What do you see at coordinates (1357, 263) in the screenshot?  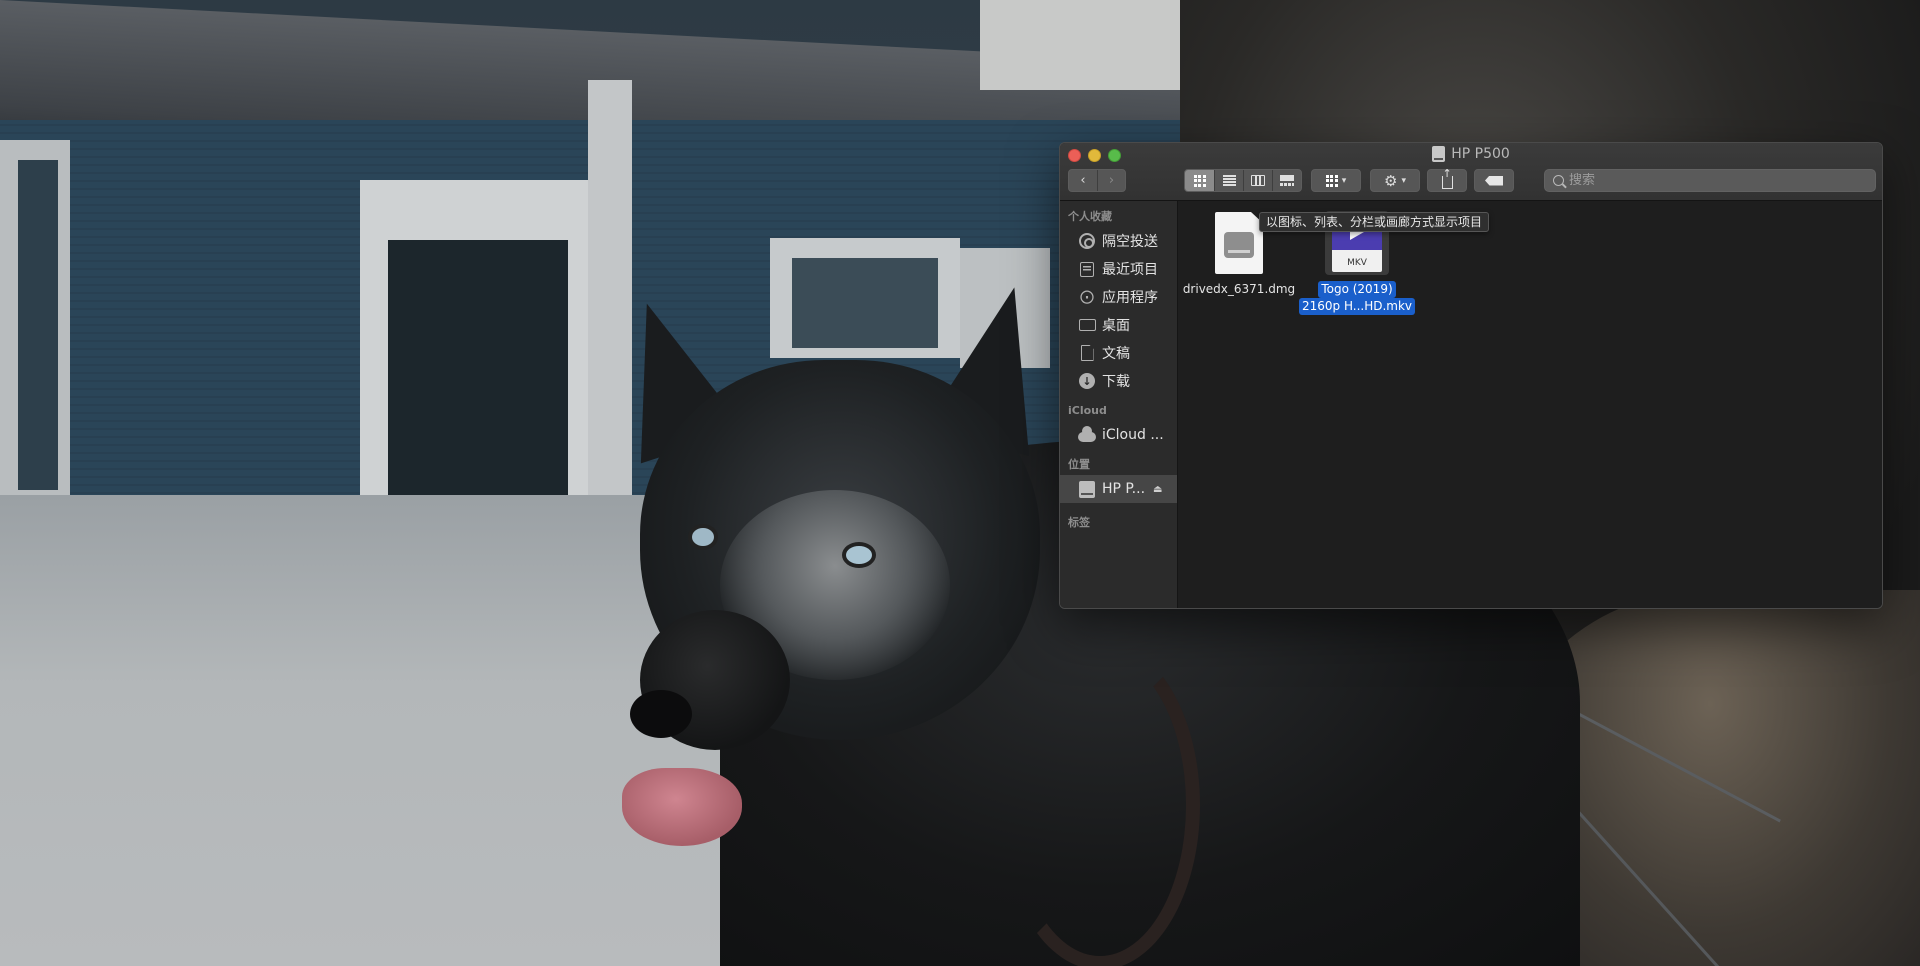 I see `file-type-badge: MKV` at bounding box center [1357, 263].